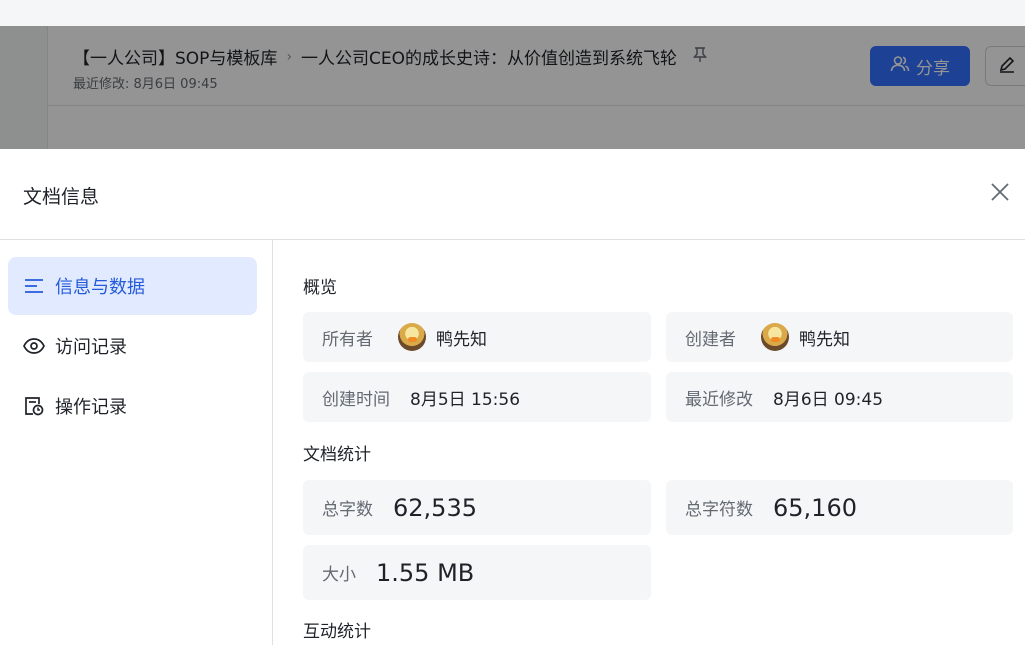 The image size is (1025, 645). I want to click on dialog-title: 文档信息, so click(61, 197).